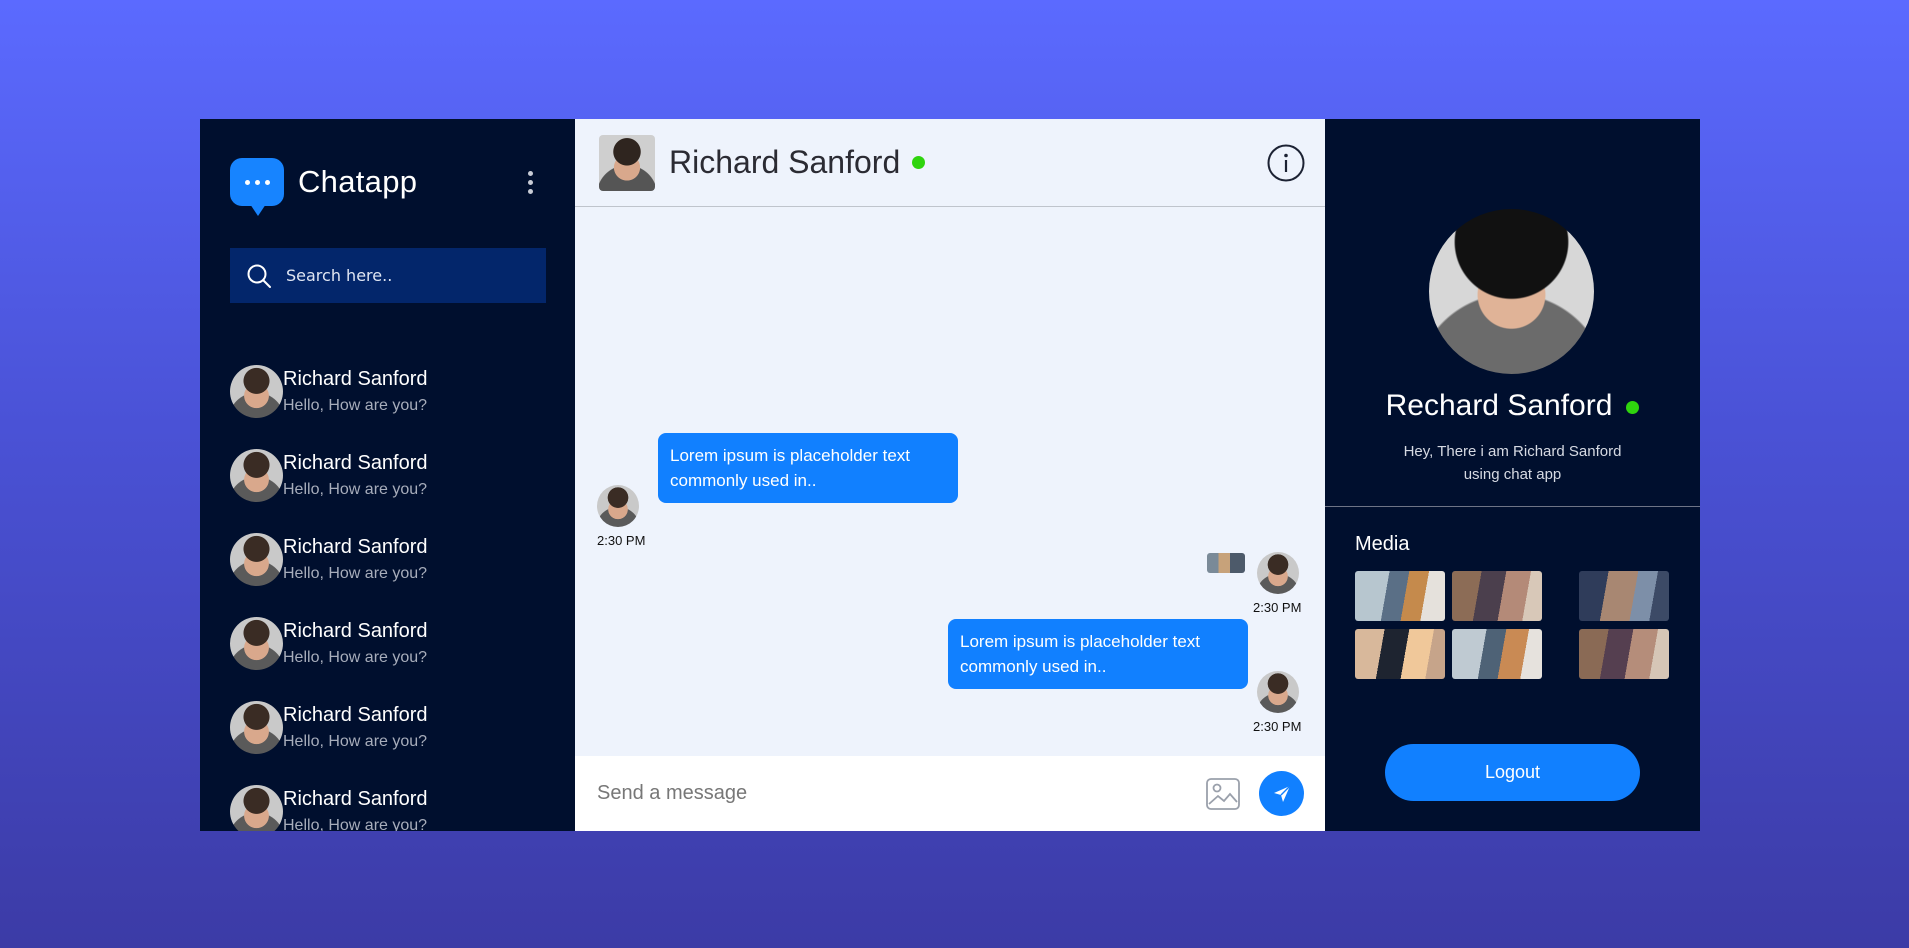  I want to click on send-icon, so click(1281, 793).